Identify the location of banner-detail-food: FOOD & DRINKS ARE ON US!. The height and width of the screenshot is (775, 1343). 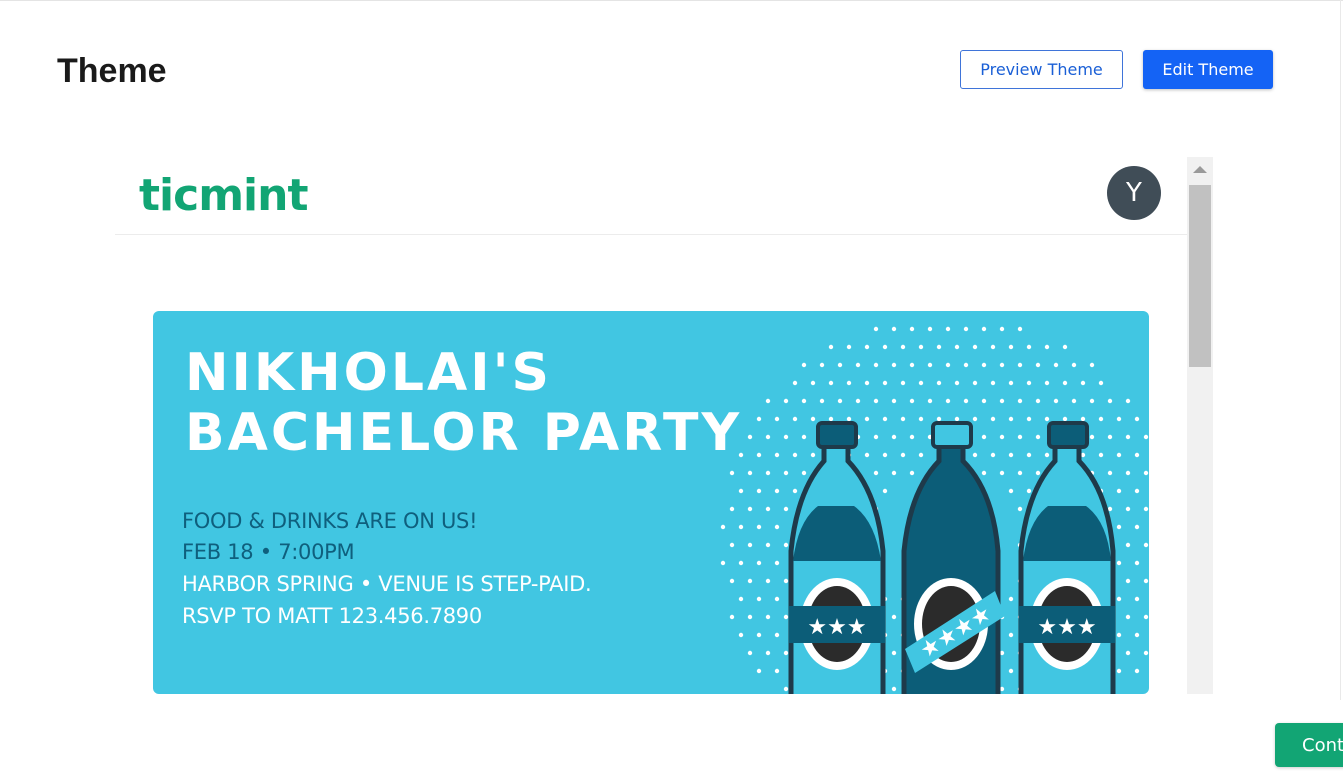
(330, 521).